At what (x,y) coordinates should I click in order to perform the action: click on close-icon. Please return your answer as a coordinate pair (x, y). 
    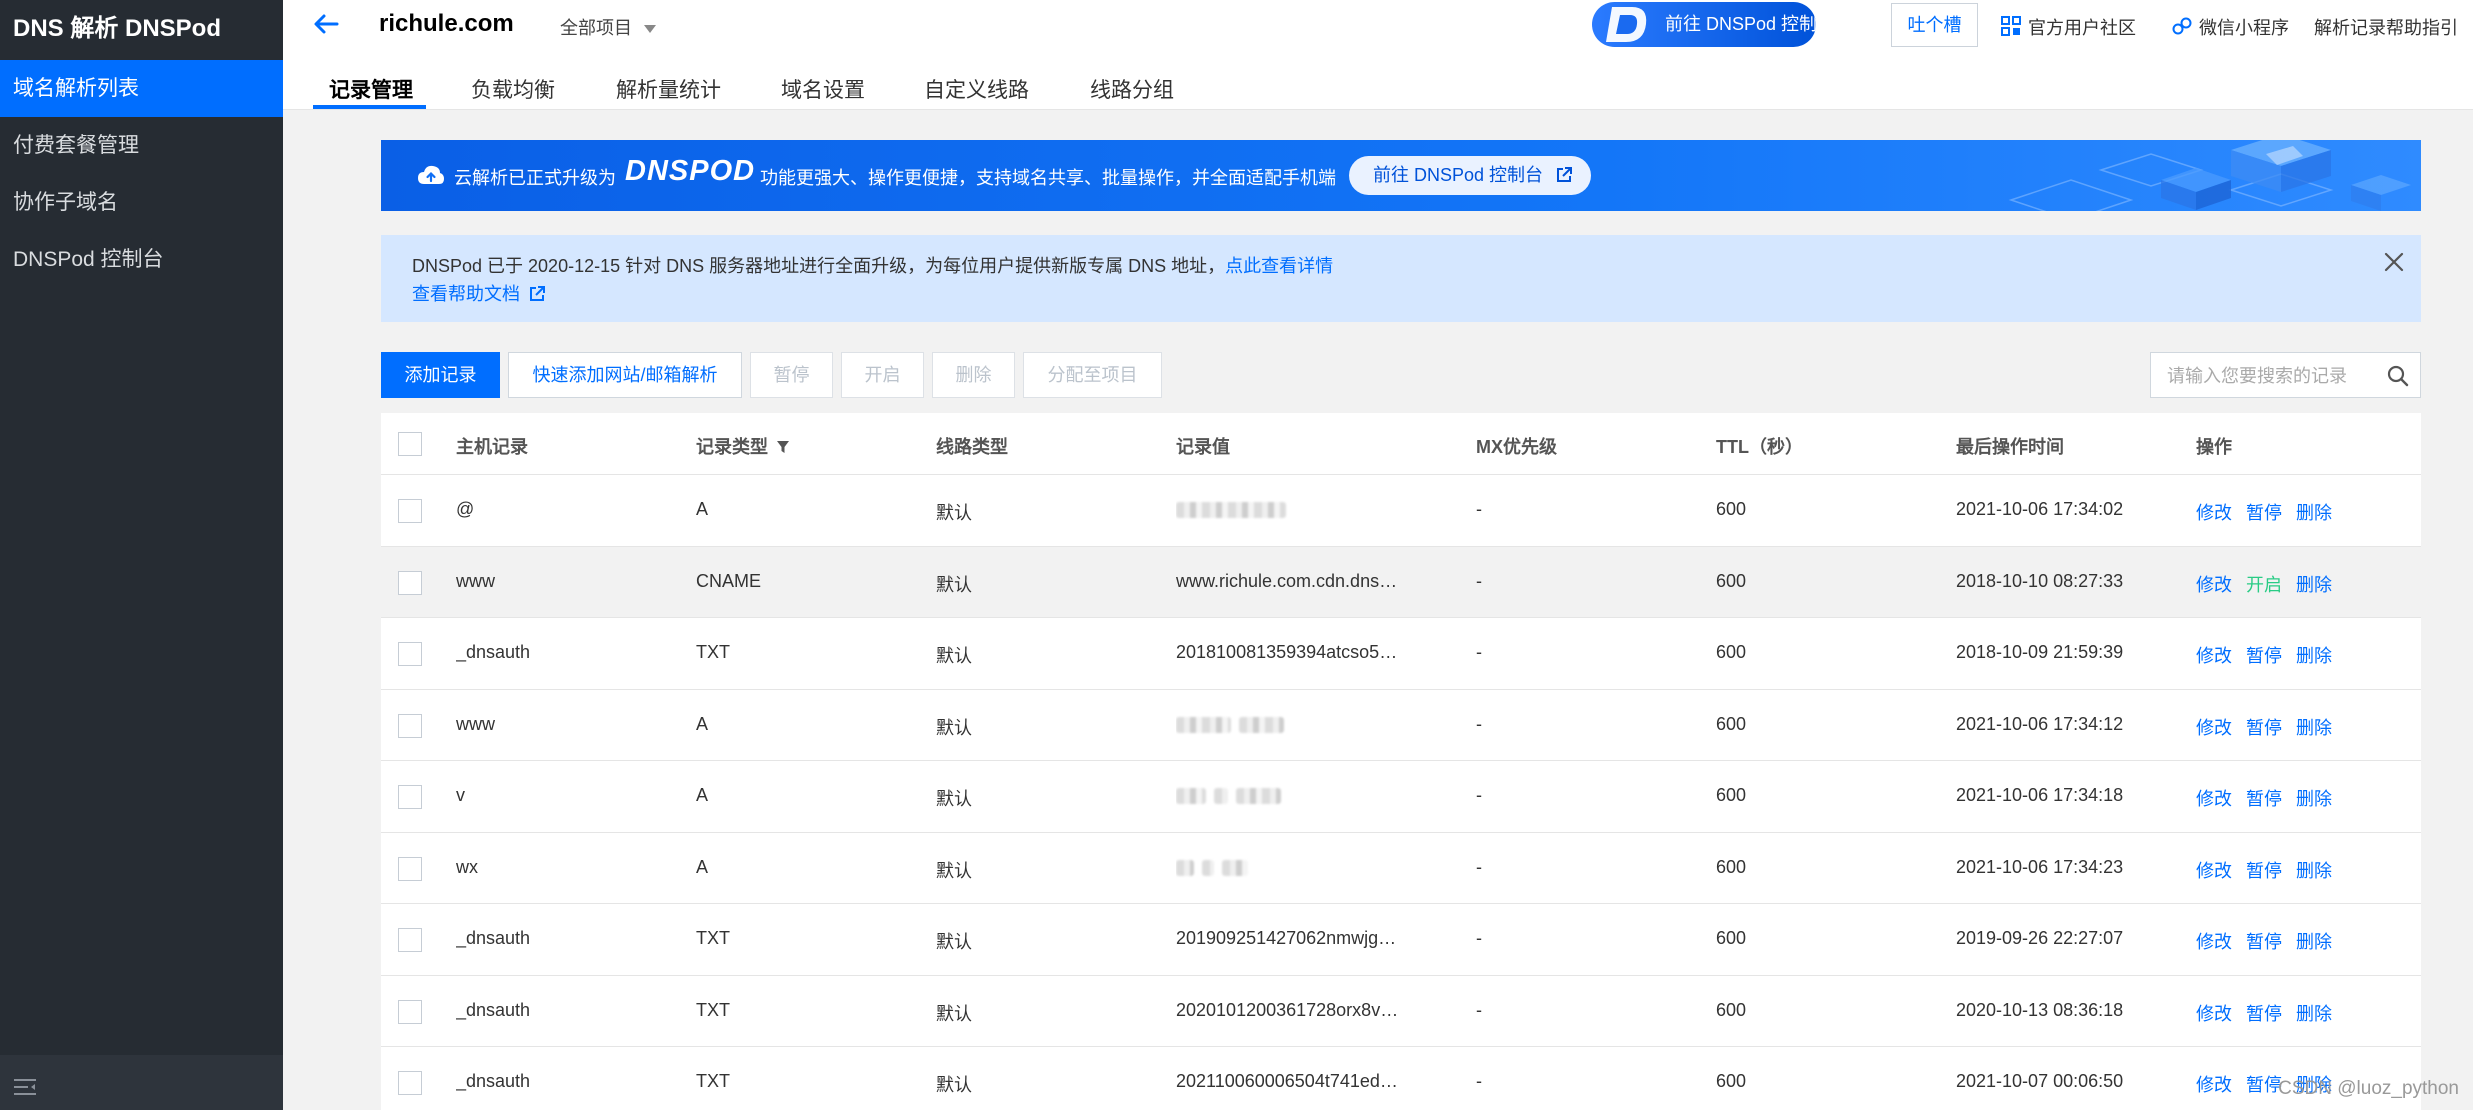
    Looking at the image, I should click on (2394, 262).